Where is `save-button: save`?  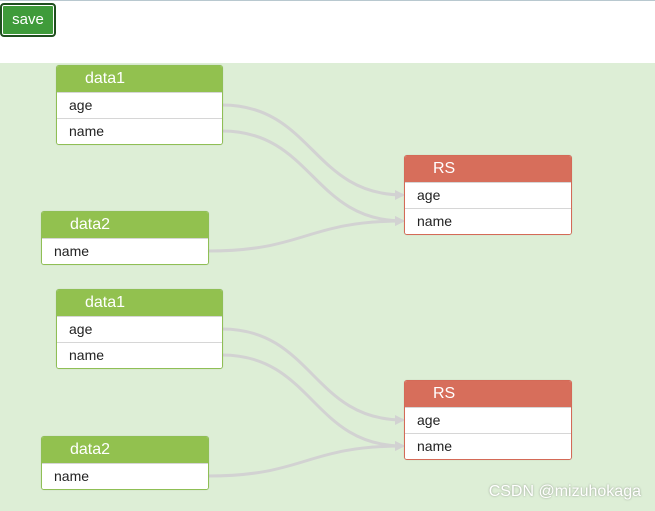
save-button: save is located at coordinates (28, 20).